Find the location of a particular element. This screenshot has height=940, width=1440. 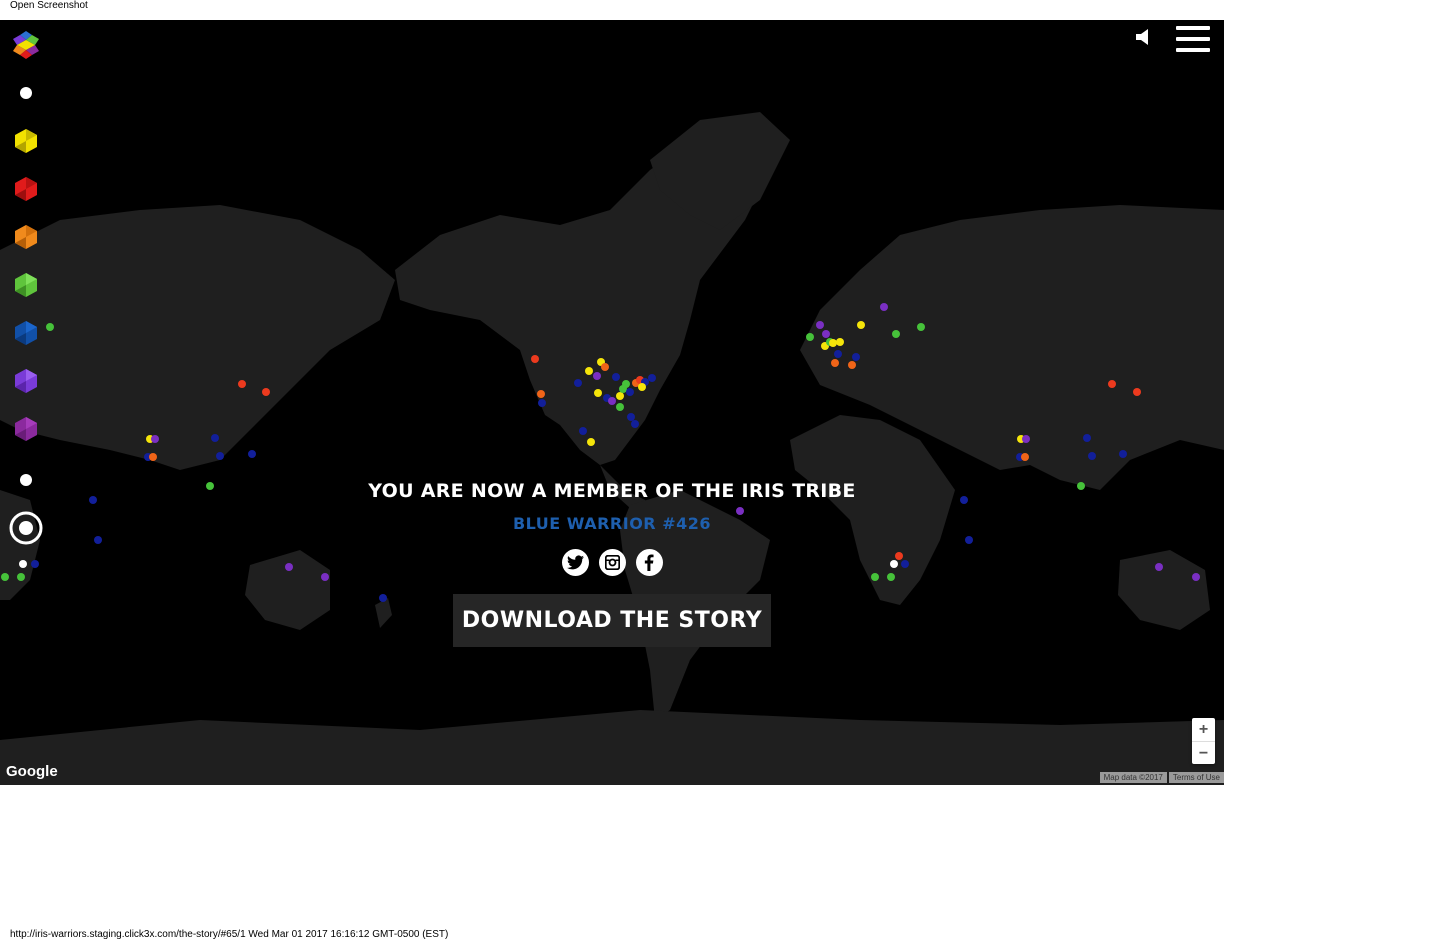

google-logo: Google is located at coordinates (32, 771).